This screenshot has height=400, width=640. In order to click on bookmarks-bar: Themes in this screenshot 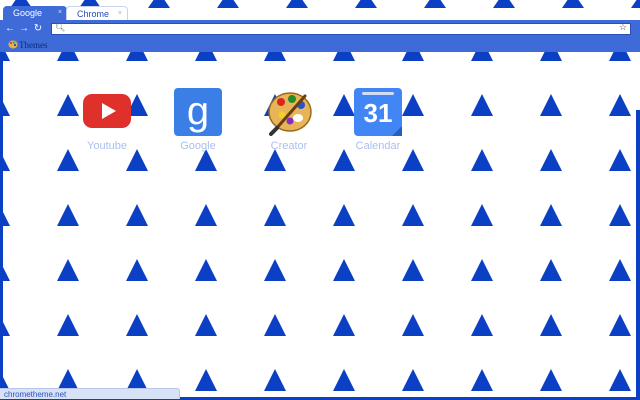, I will do `click(320, 45)`.